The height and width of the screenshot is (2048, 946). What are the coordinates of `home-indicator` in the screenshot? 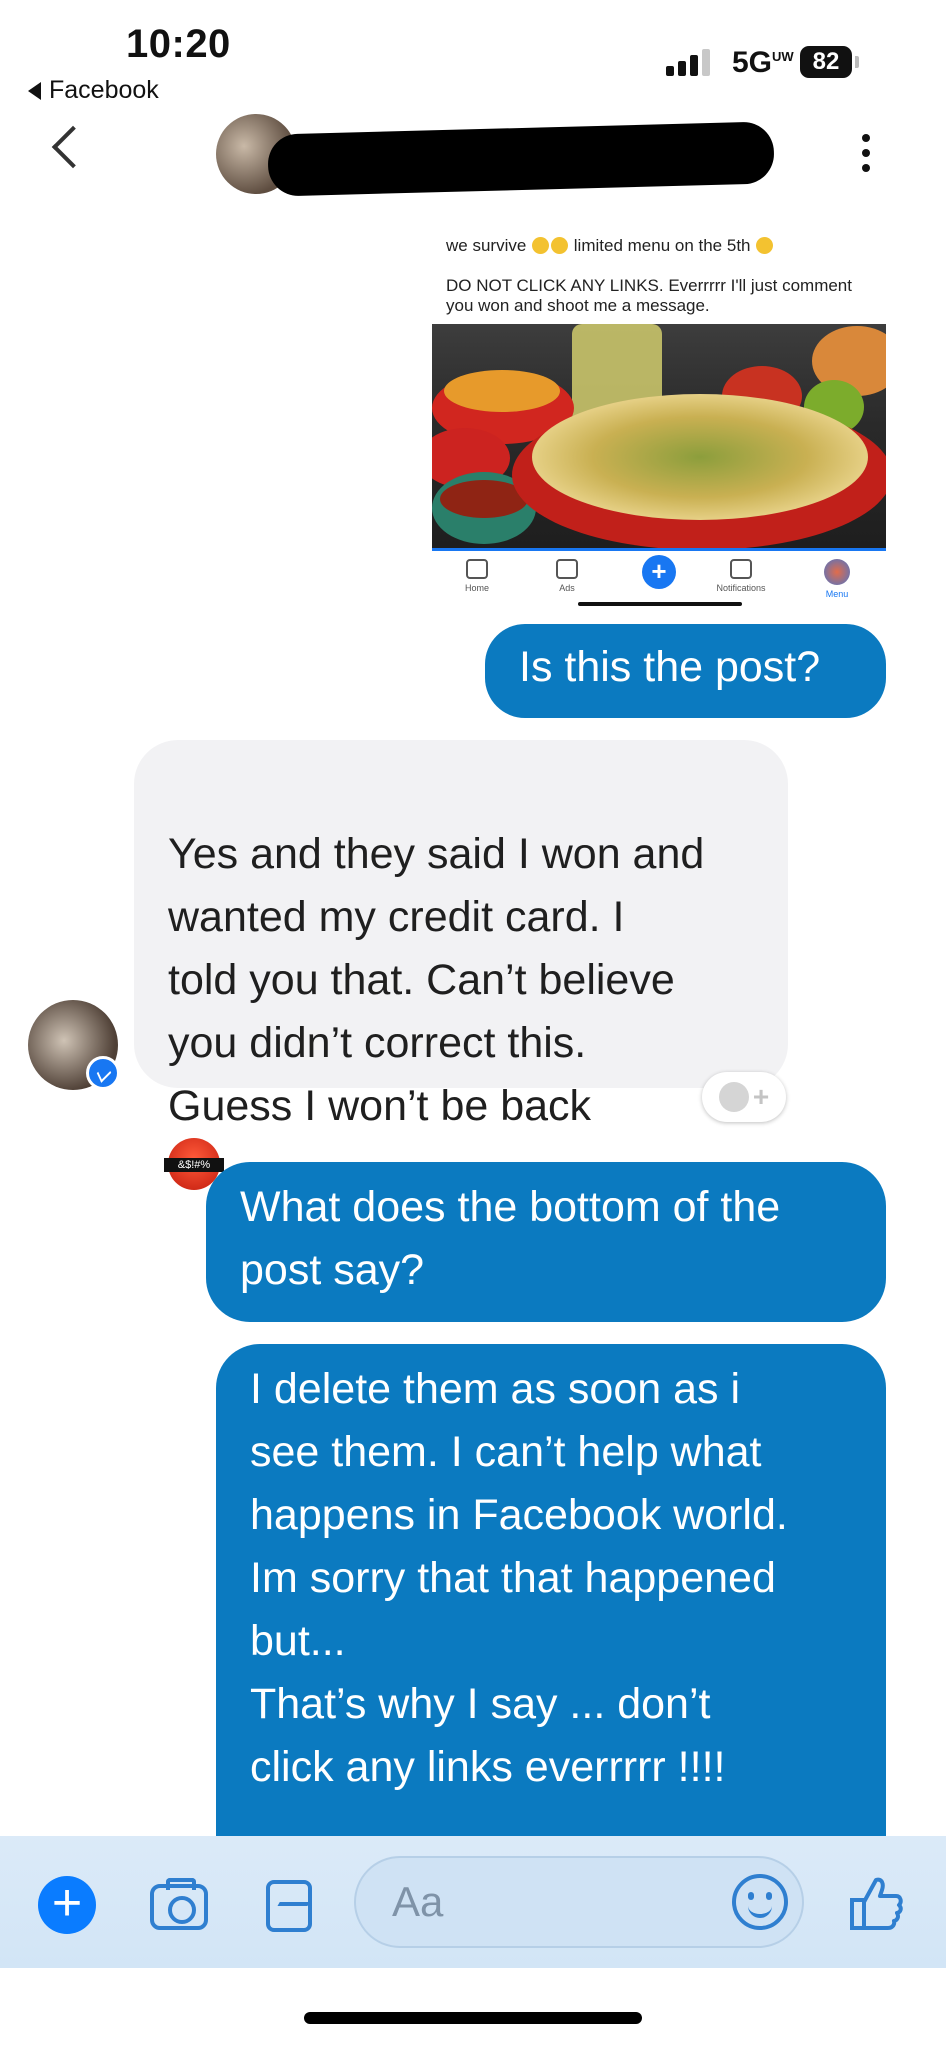 It's located at (660, 604).